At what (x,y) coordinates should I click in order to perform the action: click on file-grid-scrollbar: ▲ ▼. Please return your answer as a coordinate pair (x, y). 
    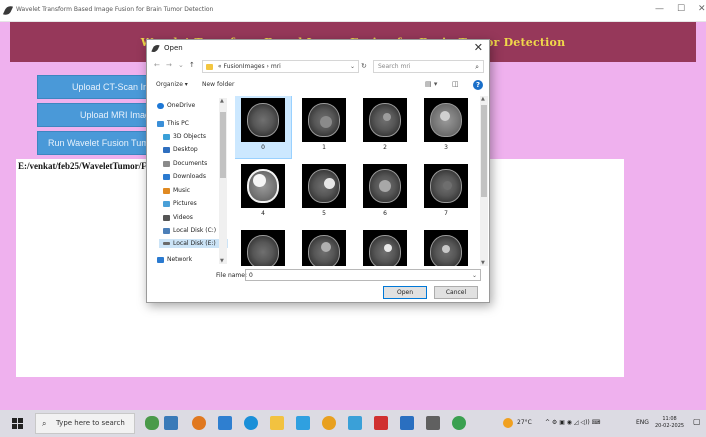
    Looking at the image, I should click on (484, 181).